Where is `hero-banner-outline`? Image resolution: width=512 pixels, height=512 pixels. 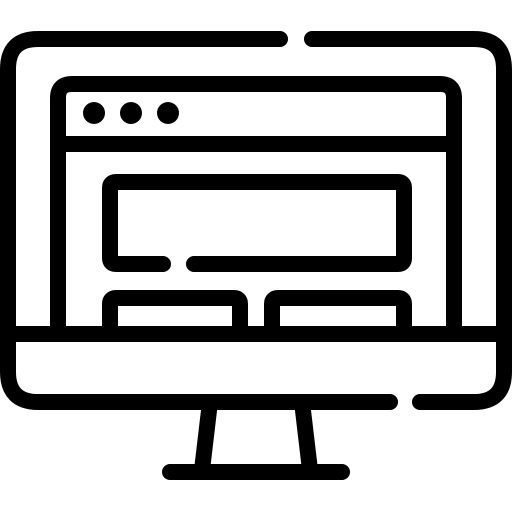 hero-banner-outline is located at coordinates (257, 223).